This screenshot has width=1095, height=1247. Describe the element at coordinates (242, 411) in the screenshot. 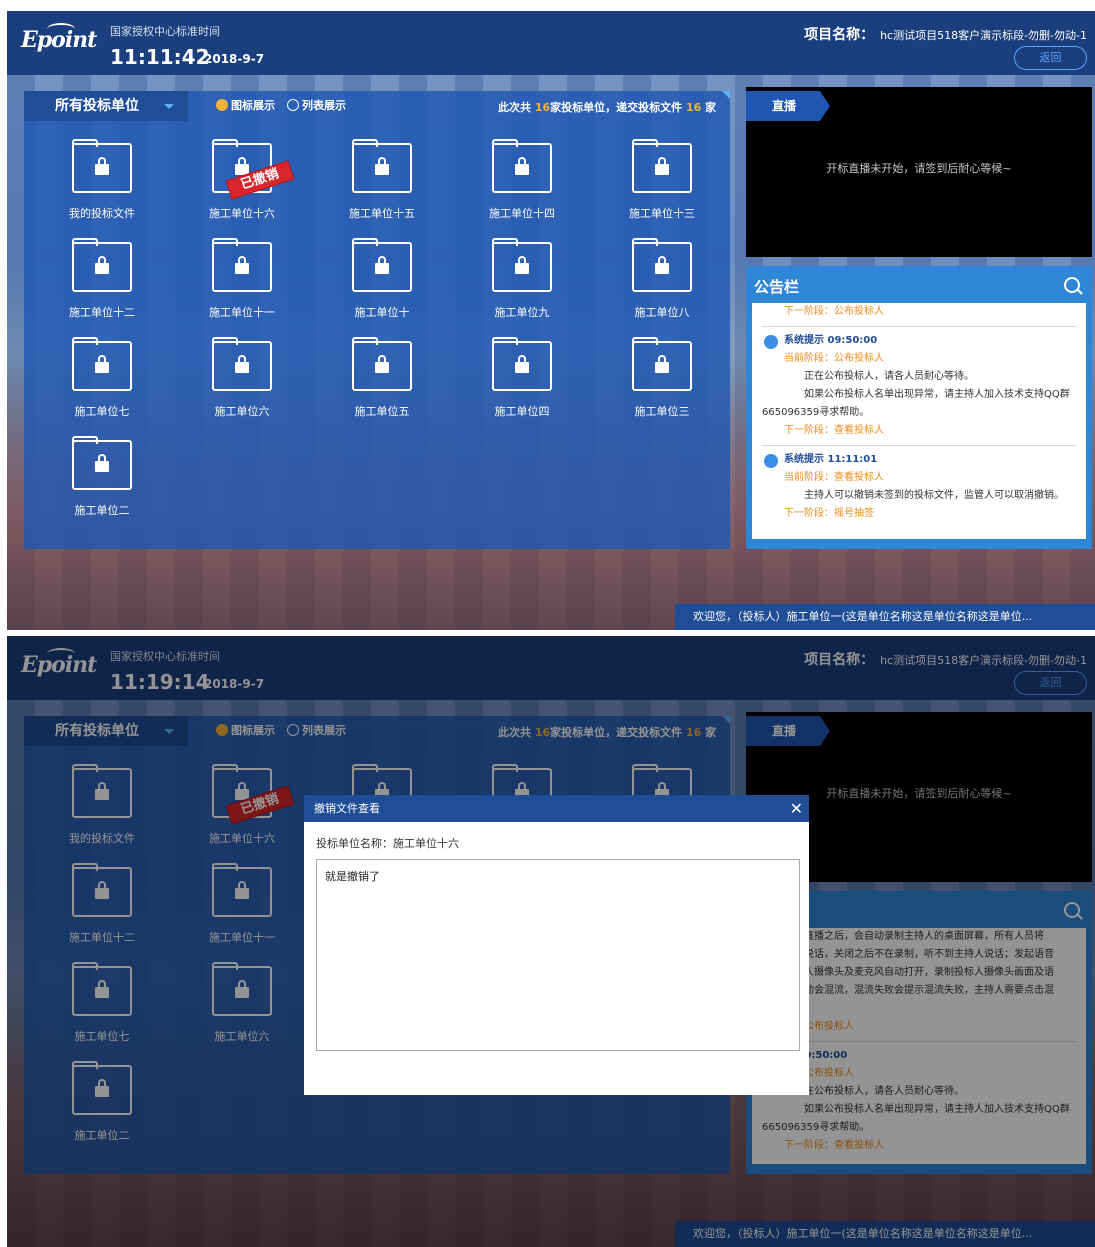

I see `folder-label: 施工单位六` at that location.